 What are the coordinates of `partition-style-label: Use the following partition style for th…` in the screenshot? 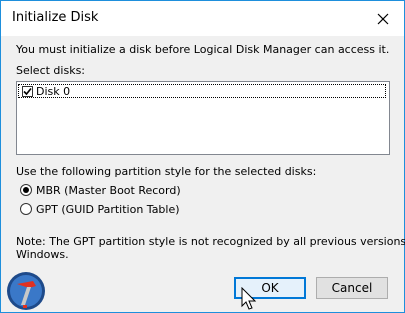 It's located at (166, 171).